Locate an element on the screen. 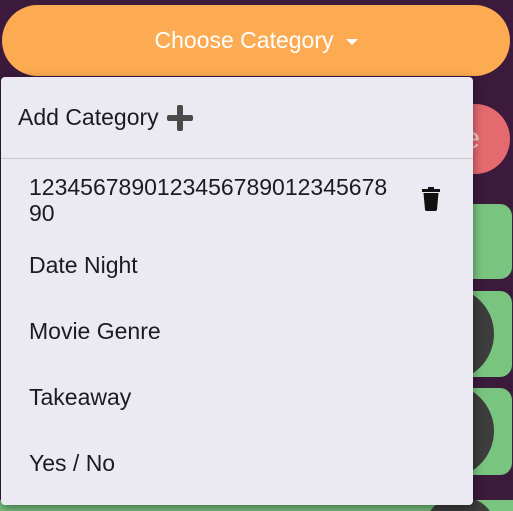  menu-item-custom: 1234567890123456789012345678 90 is located at coordinates (237, 200).